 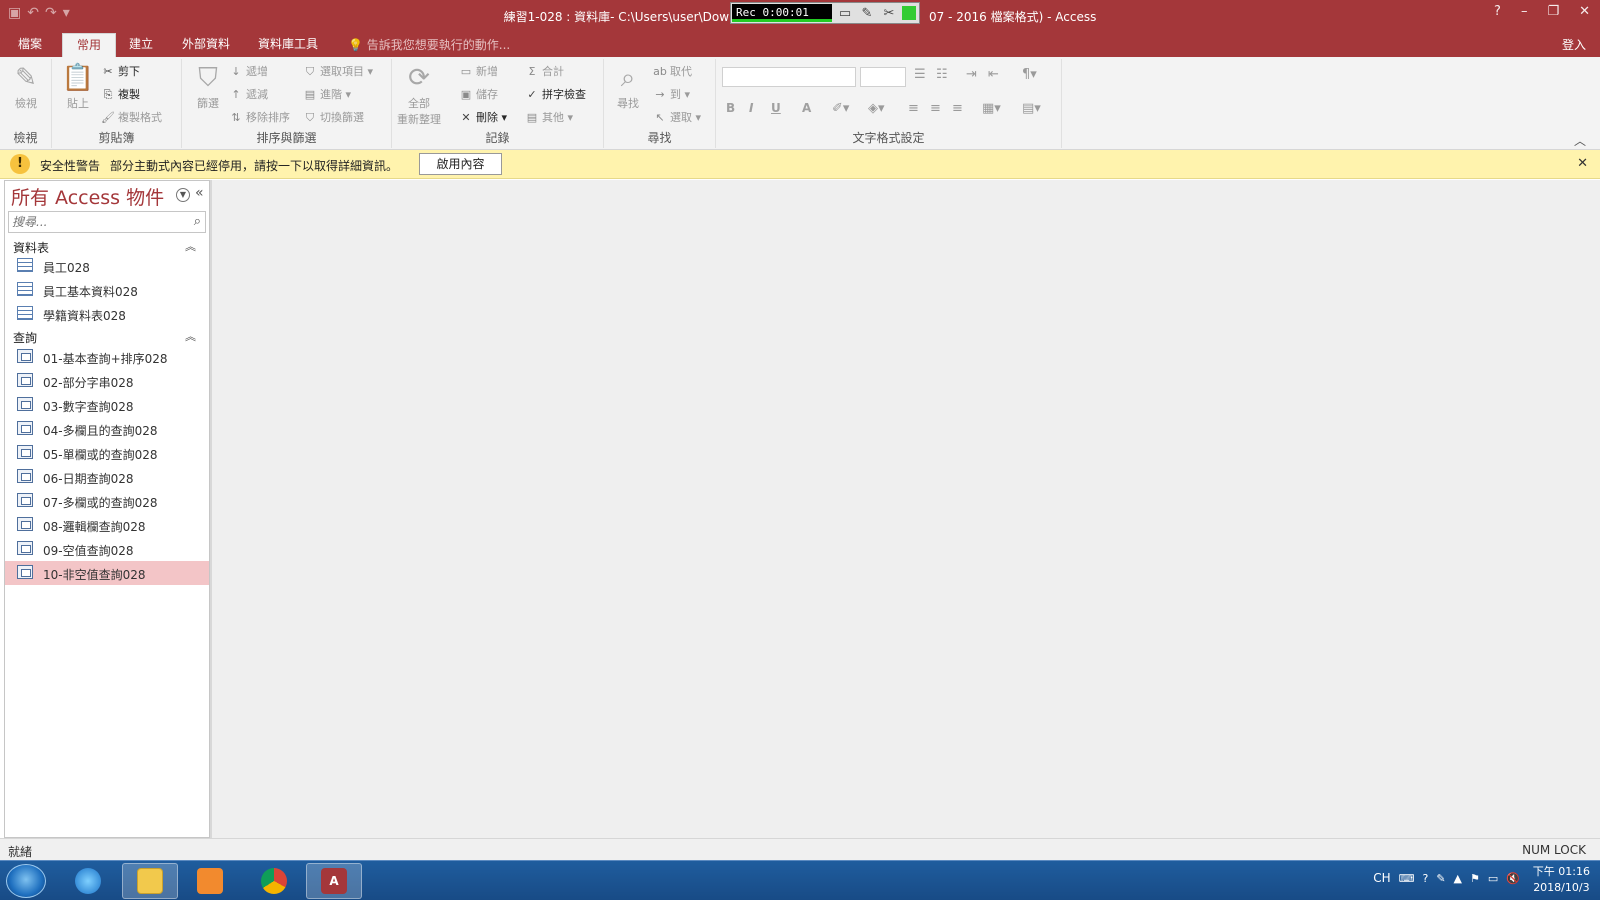 I want to click on stop-record-icon, so click(x=909, y=13).